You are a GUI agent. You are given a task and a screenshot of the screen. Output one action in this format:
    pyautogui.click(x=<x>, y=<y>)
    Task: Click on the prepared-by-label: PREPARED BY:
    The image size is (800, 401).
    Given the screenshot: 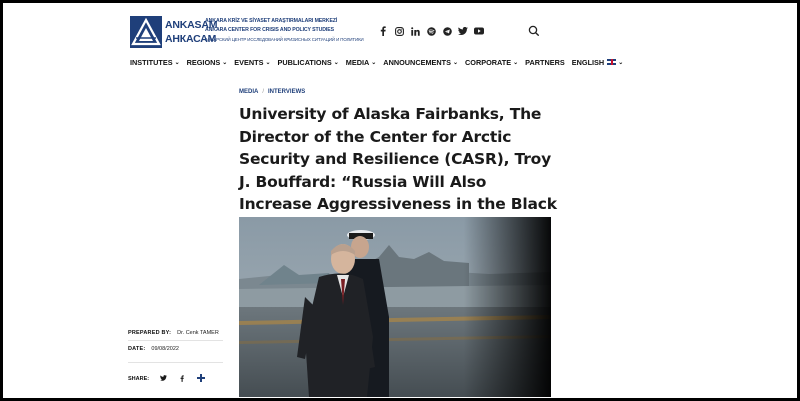 What is the action you would take?
    pyautogui.click(x=150, y=333)
    